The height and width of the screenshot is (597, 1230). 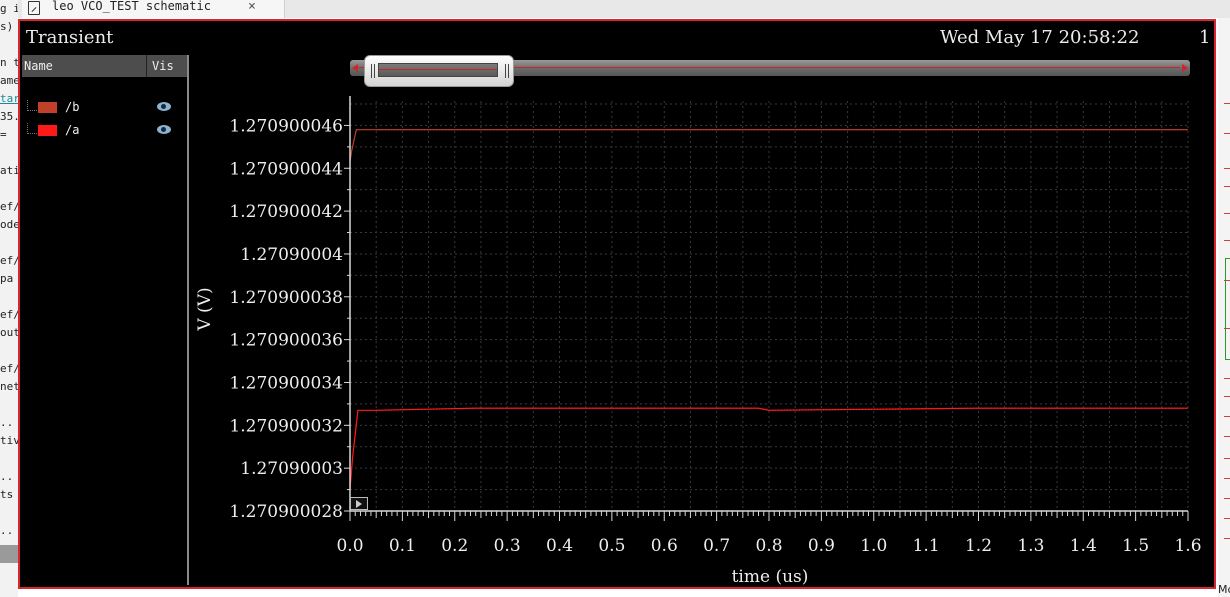 What do you see at coordinates (821, 546) in the screenshot?
I see `x-tick-label: 0.9` at bounding box center [821, 546].